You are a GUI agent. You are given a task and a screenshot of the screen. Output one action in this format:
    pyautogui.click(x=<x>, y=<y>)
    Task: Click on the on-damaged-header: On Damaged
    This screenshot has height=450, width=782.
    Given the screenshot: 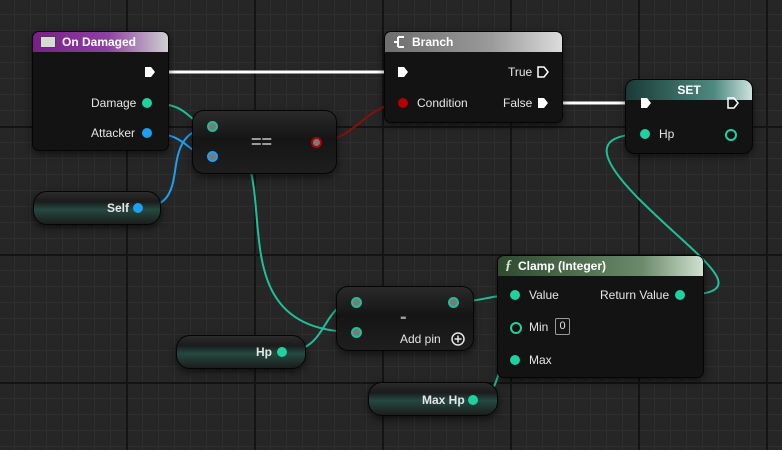 What is the action you would take?
    pyautogui.click(x=100, y=42)
    